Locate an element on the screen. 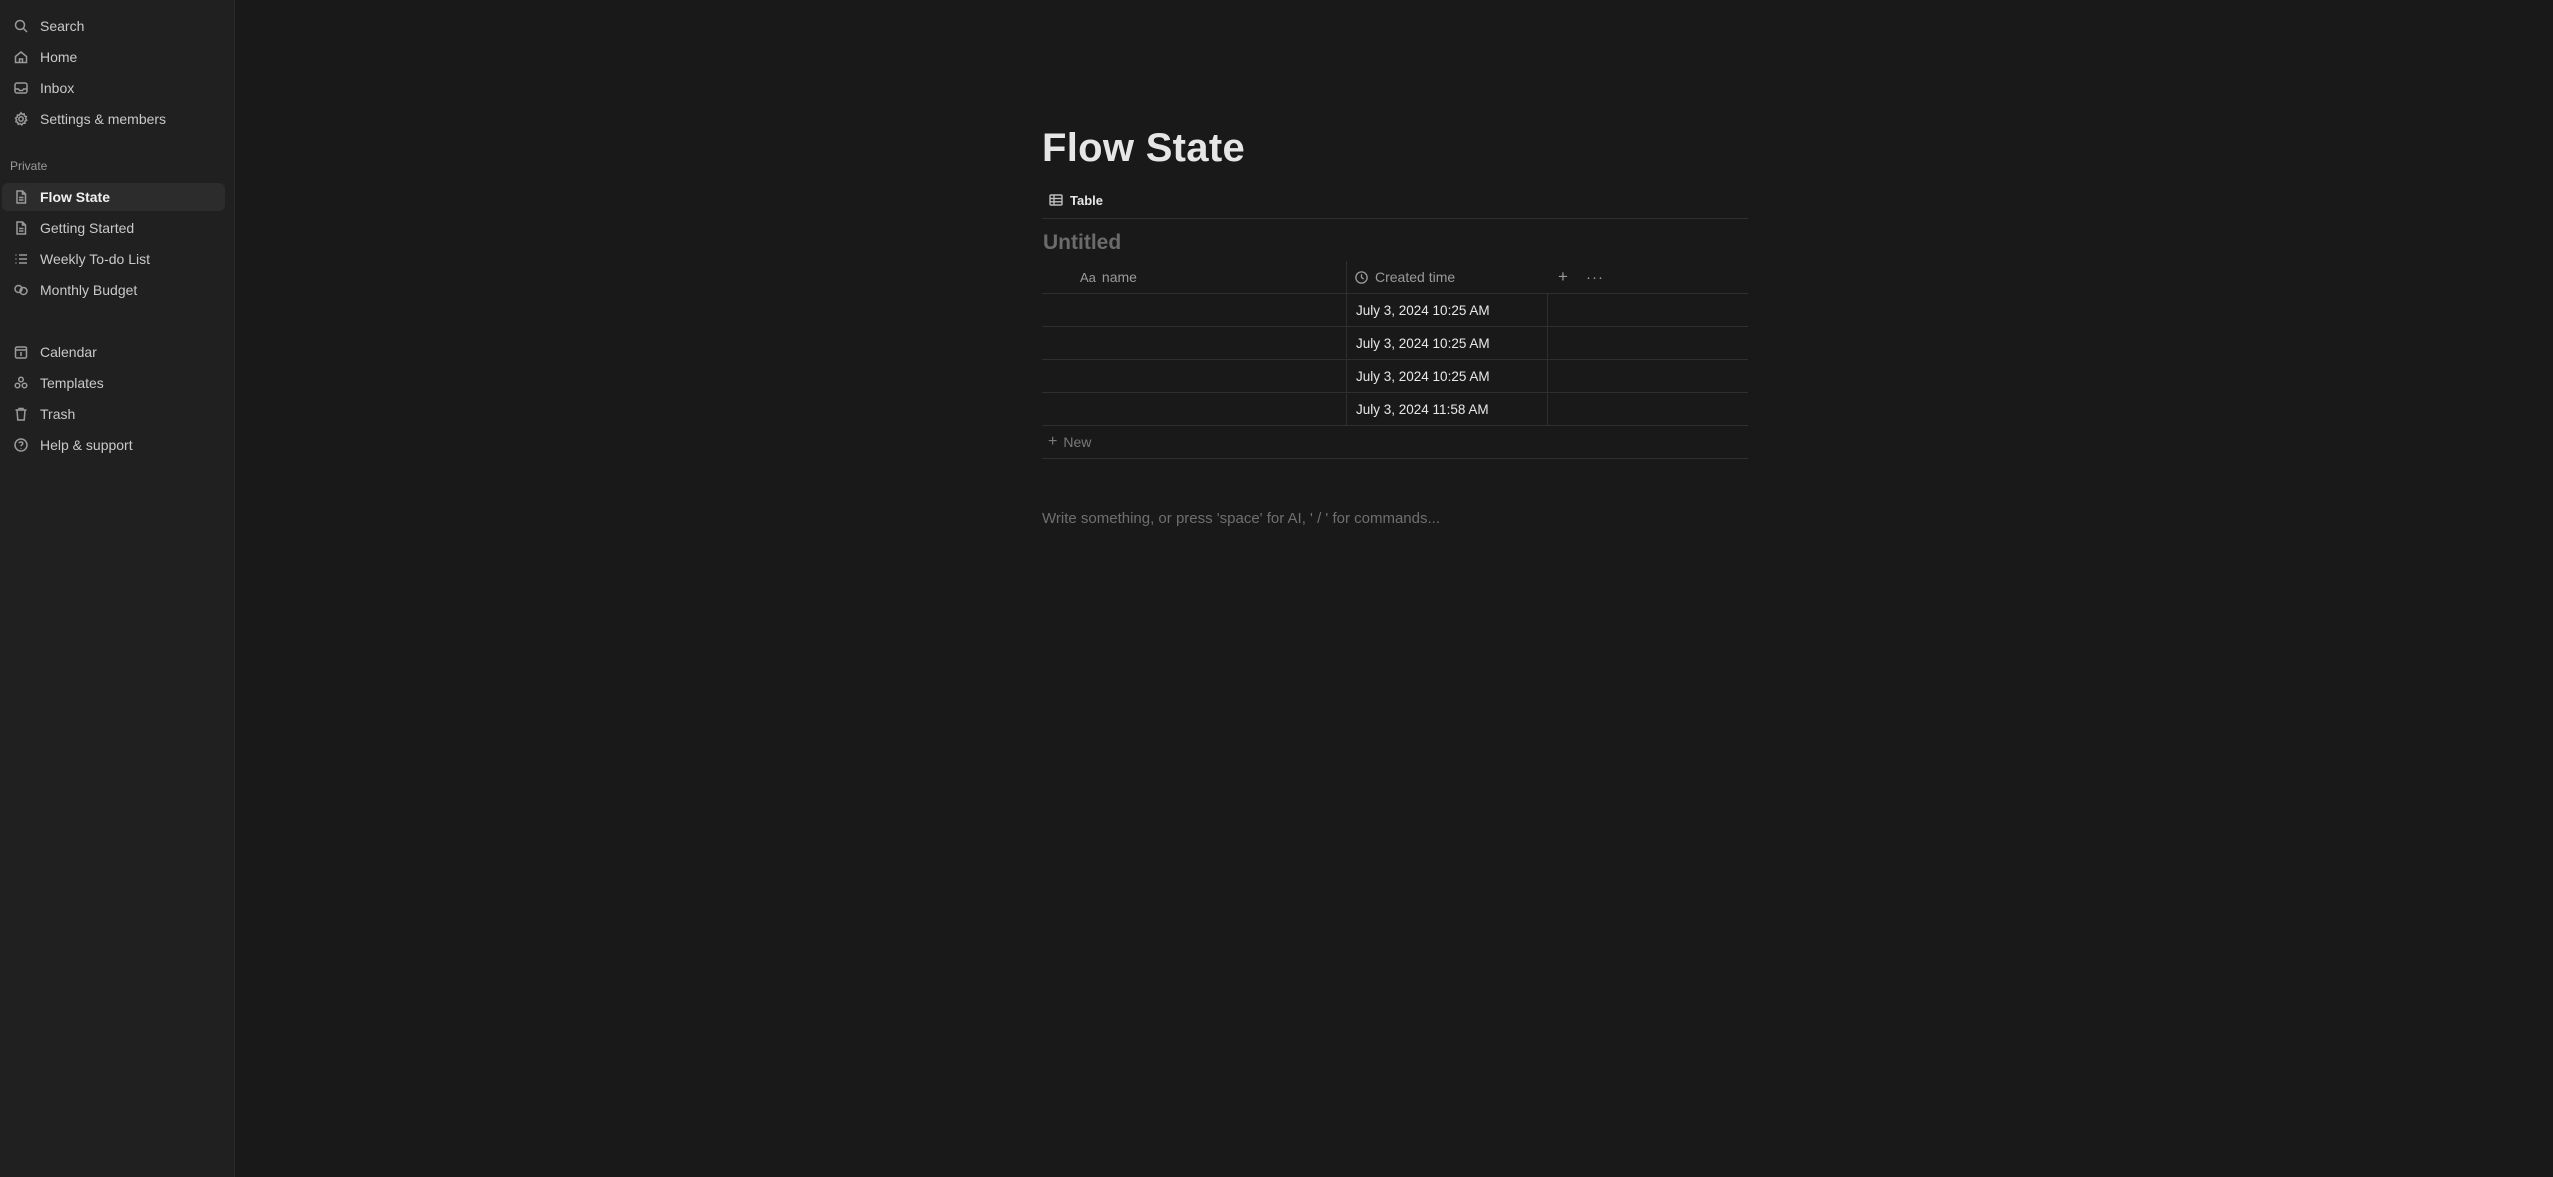 The height and width of the screenshot is (1177, 2553). sidebar-item-label: Search is located at coordinates (62, 26).